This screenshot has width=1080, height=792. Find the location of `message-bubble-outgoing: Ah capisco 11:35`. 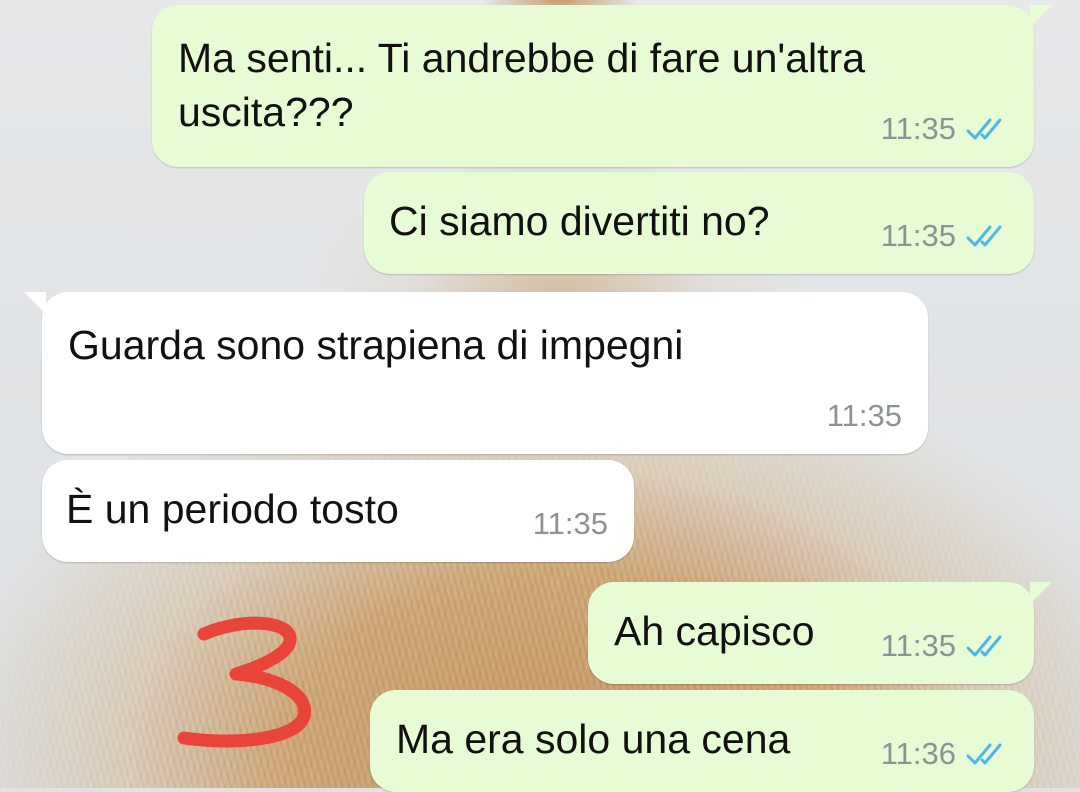

message-bubble-outgoing: Ah capisco 11:35 is located at coordinates (820, 633).